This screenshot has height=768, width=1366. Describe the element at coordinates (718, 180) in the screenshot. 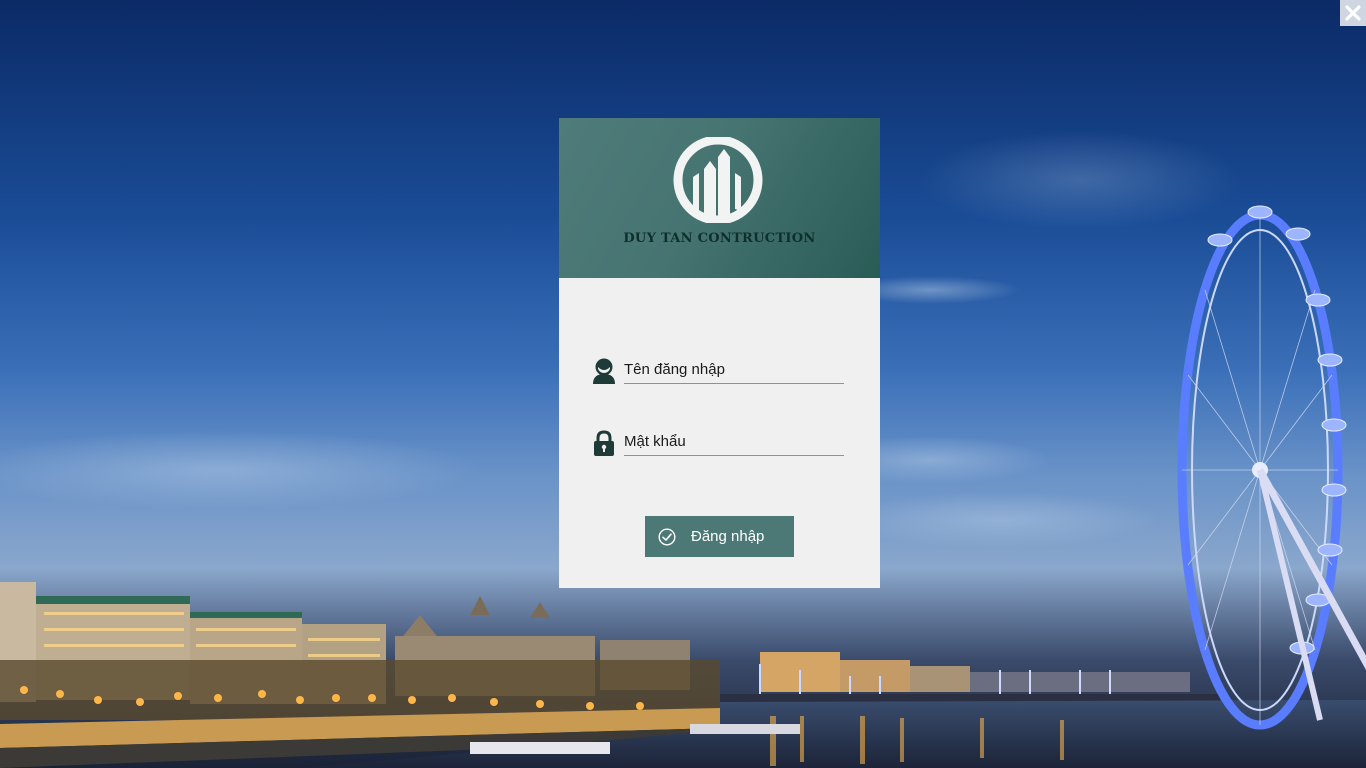

I see `building-logo-icon` at that location.